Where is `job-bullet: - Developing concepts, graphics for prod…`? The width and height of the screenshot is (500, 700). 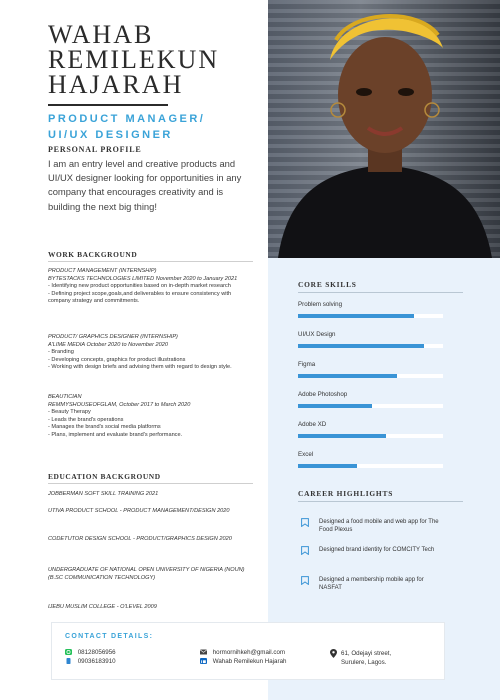 job-bullet: - Developing concepts, graphics for prod… is located at coordinates (117, 359).